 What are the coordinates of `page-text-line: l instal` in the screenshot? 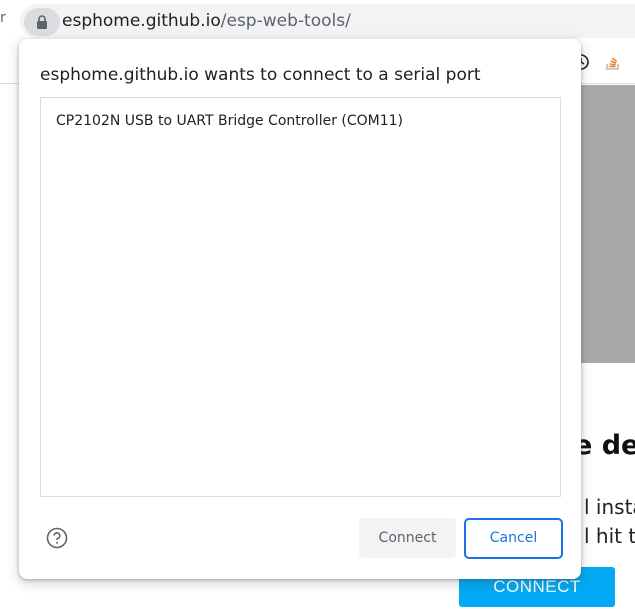 It's located at (609, 507).